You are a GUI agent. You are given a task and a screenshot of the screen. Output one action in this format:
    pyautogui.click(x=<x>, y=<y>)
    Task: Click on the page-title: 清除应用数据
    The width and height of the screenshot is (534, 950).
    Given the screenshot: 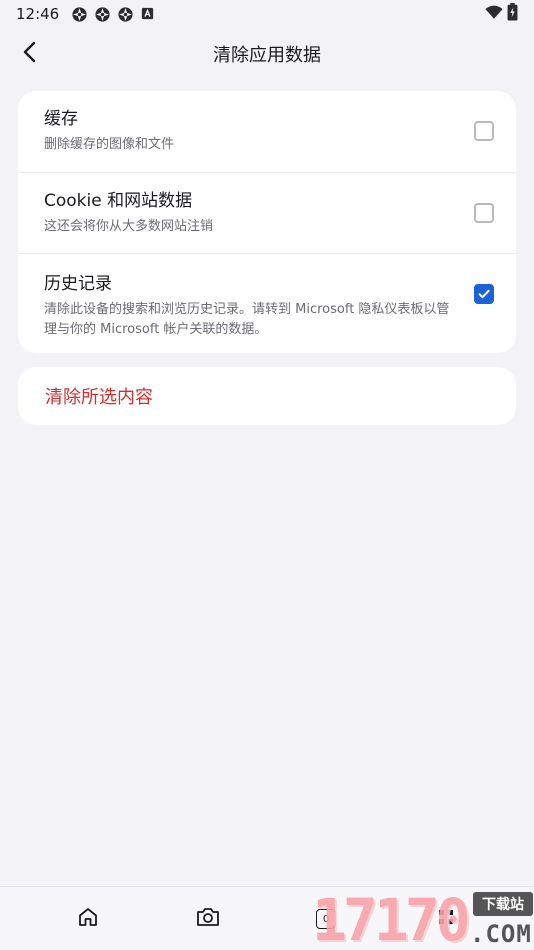 What is the action you would take?
    pyautogui.click(x=267, y=55)
    